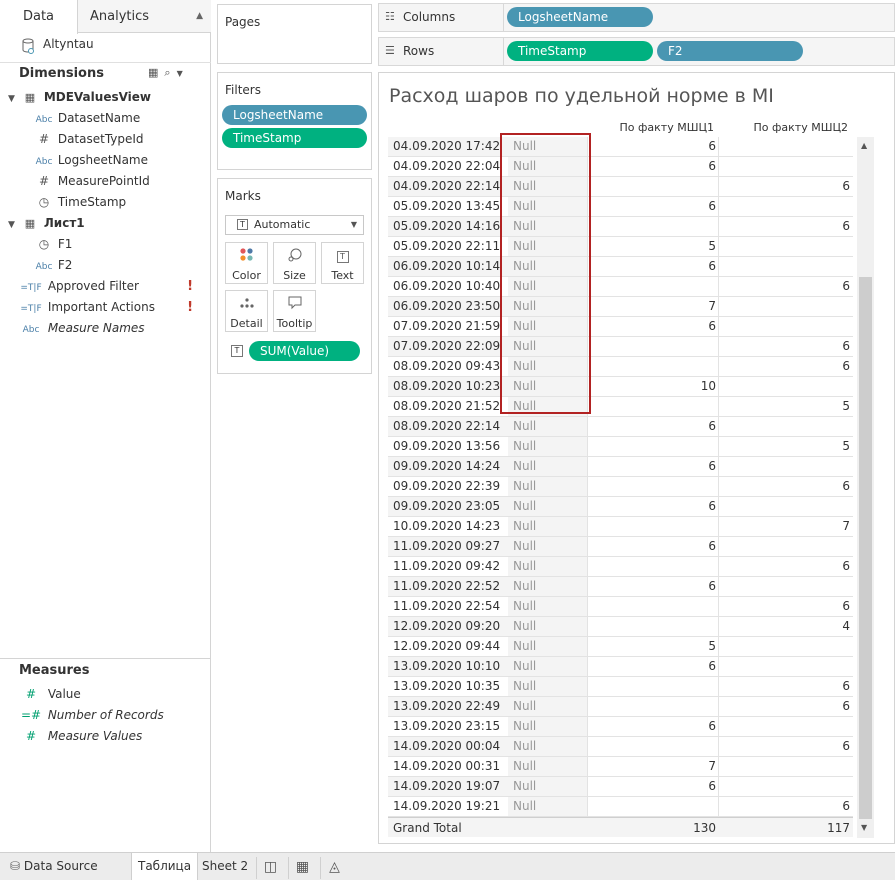  Describe the element at coordinates (446, 666) in the screenshot. I see `timestamp-cell: 13.09.2020 10:10` at that location.